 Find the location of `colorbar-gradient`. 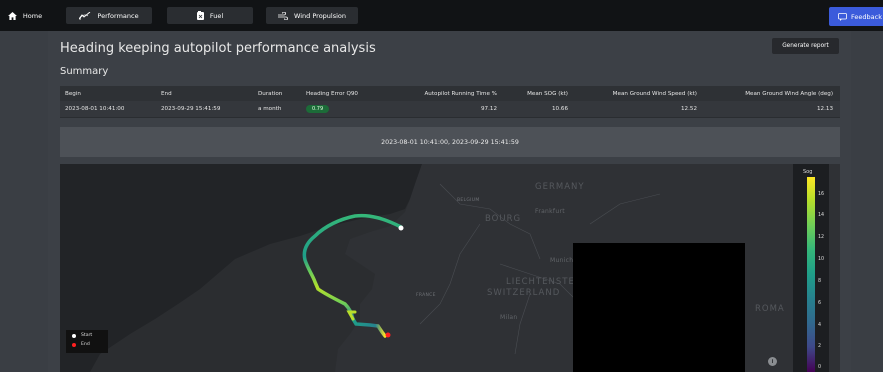

colorbar-gradient is located at coordinates (811, 274).